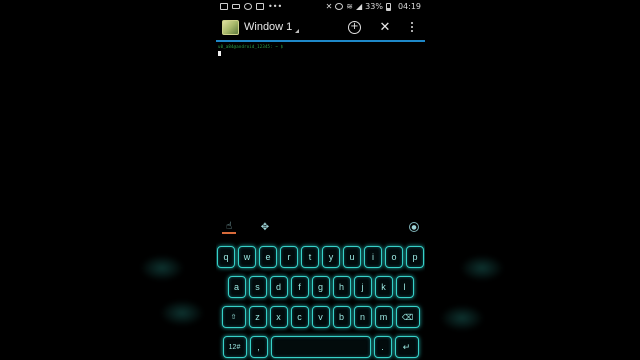  What do you see at coordinates (272, 27) in the screenshot?
I see `window-title: Window 1` at bounding box center [272, 27].